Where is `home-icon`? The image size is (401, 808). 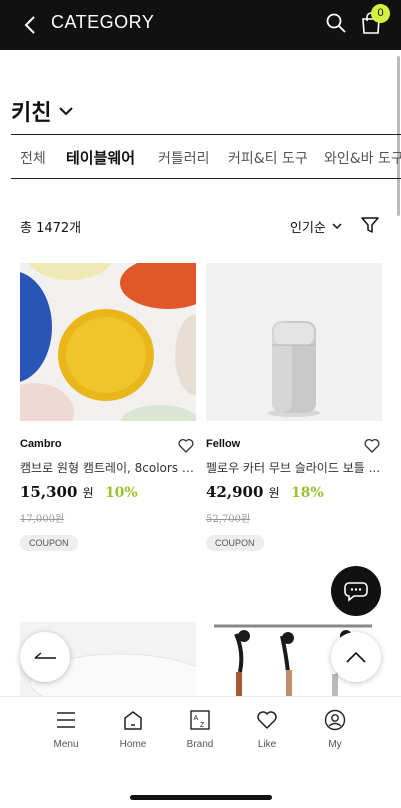
home-icon is located at coordinates (133, 720).